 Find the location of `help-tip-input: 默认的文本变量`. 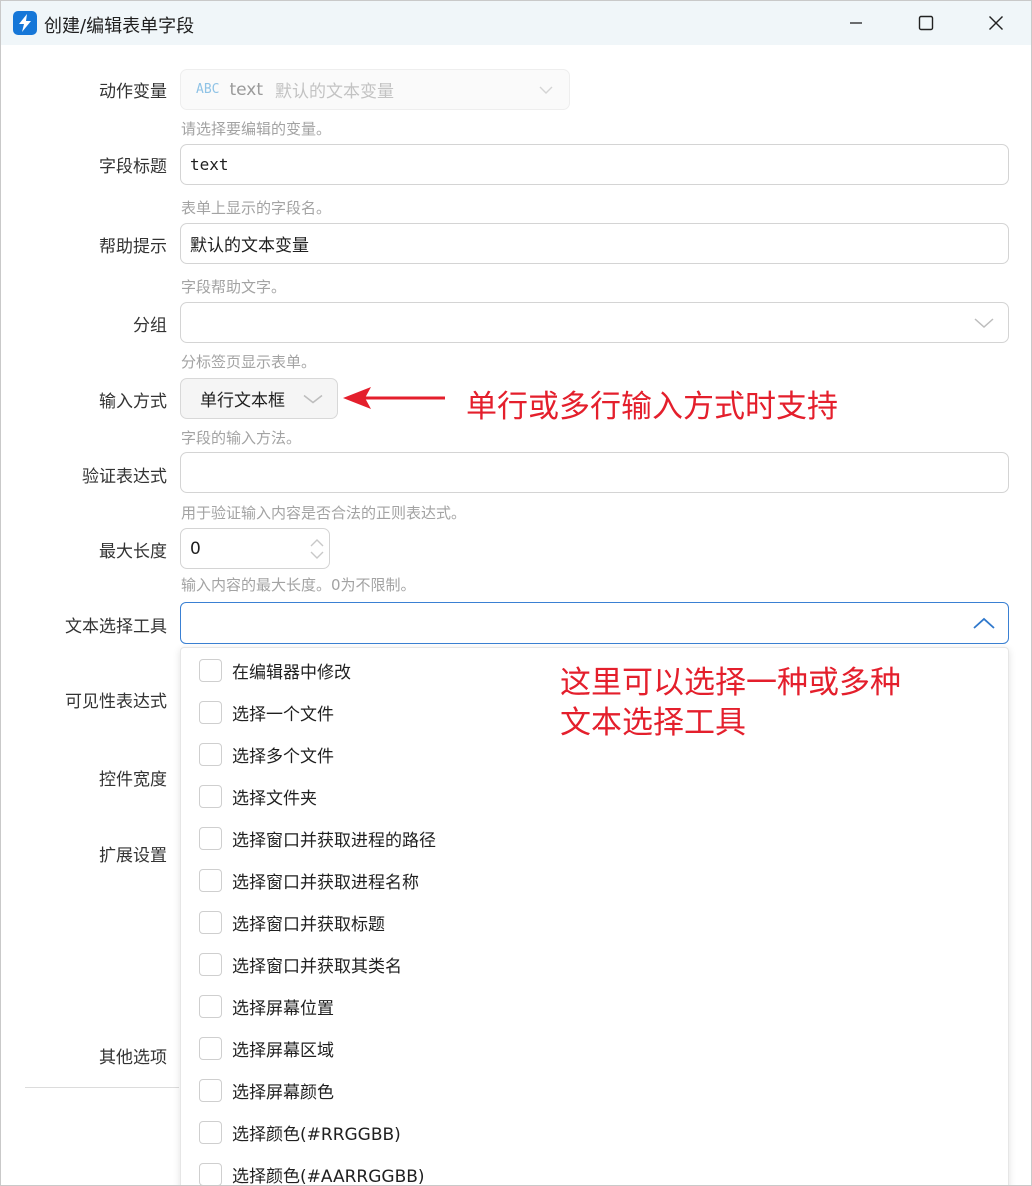

help-tip-input: 默认的文本变量 is located at coordinates (594, 243).